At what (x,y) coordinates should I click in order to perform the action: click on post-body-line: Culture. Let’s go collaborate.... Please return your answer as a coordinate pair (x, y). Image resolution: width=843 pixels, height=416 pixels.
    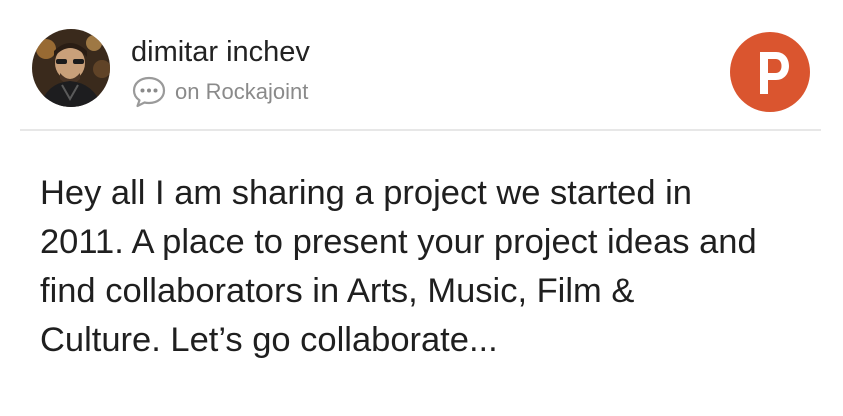
    Looking at the image, I should click on (269, 340).